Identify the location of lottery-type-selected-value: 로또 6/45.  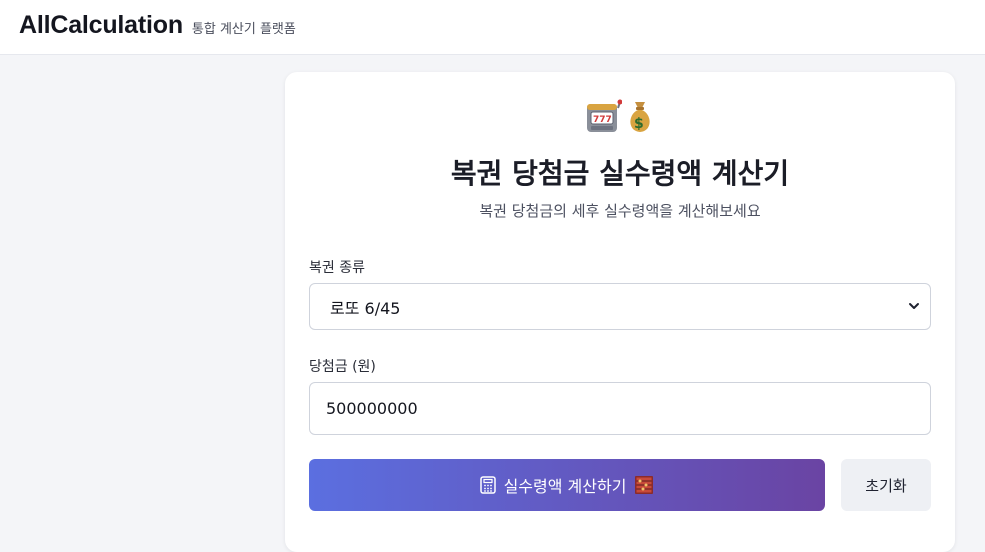
(365, 308).